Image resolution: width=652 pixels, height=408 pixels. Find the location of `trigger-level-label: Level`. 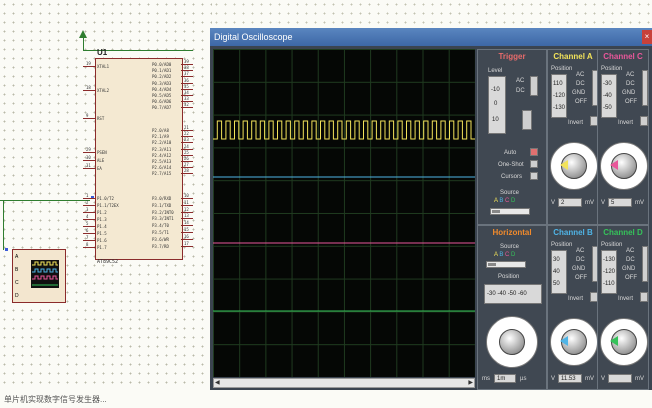

trigger-level-label: Level is located at coordinates (495, 71).